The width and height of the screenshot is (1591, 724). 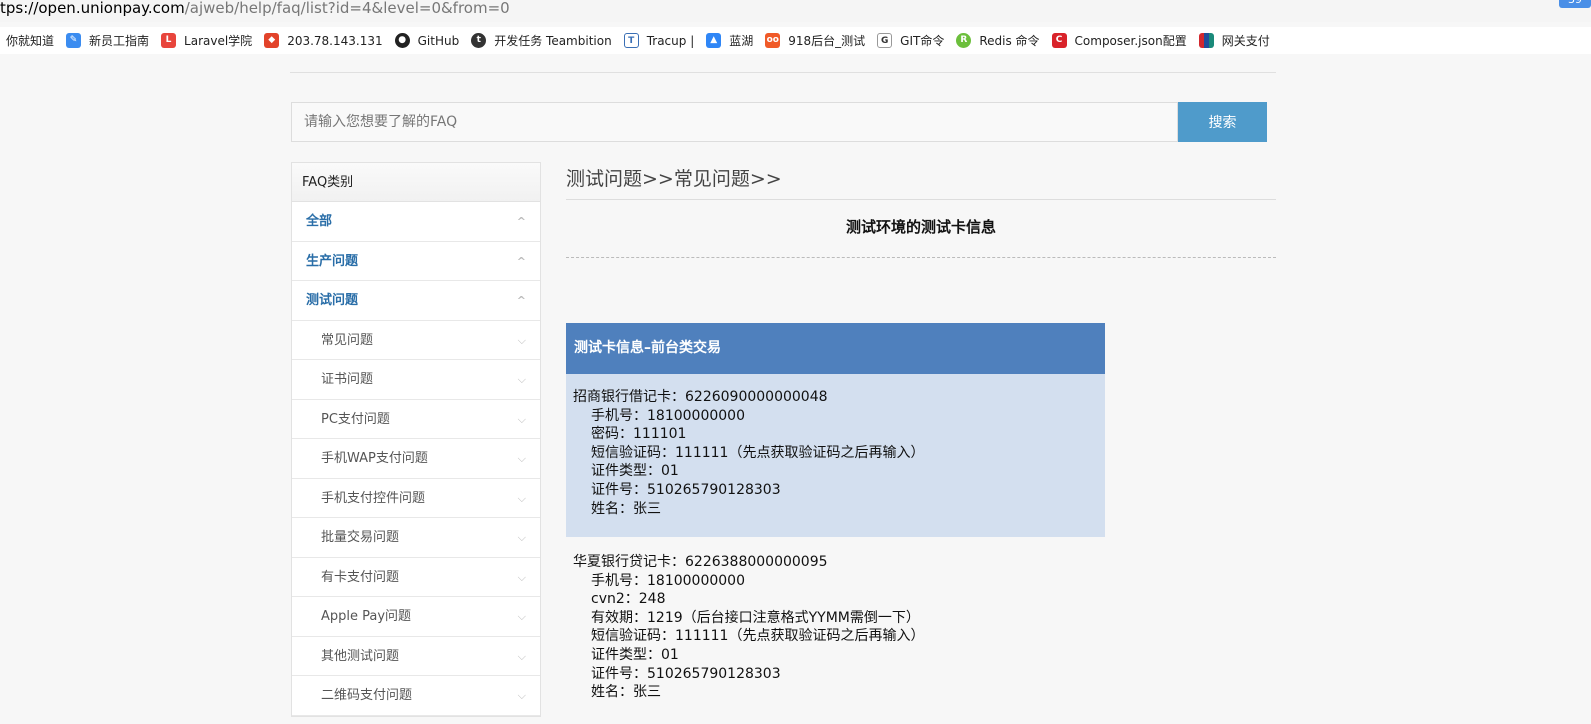 I want to click on tracup-icon: T, so click(x=631, y=40).